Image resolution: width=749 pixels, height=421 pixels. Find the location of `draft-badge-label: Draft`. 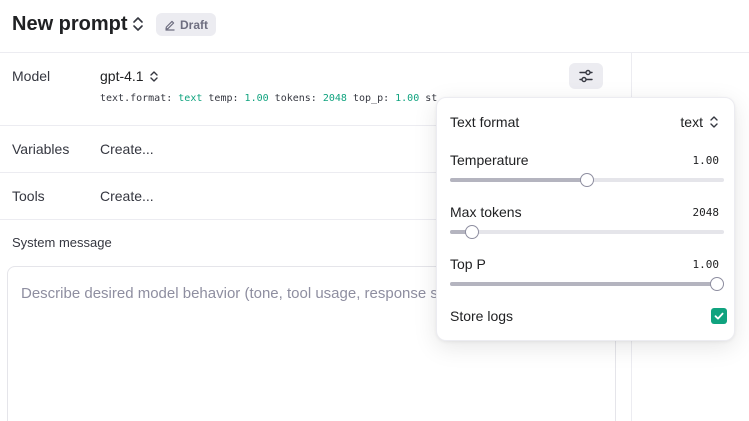

draft-badge-label: Draft is located at coordinates (194, 24).